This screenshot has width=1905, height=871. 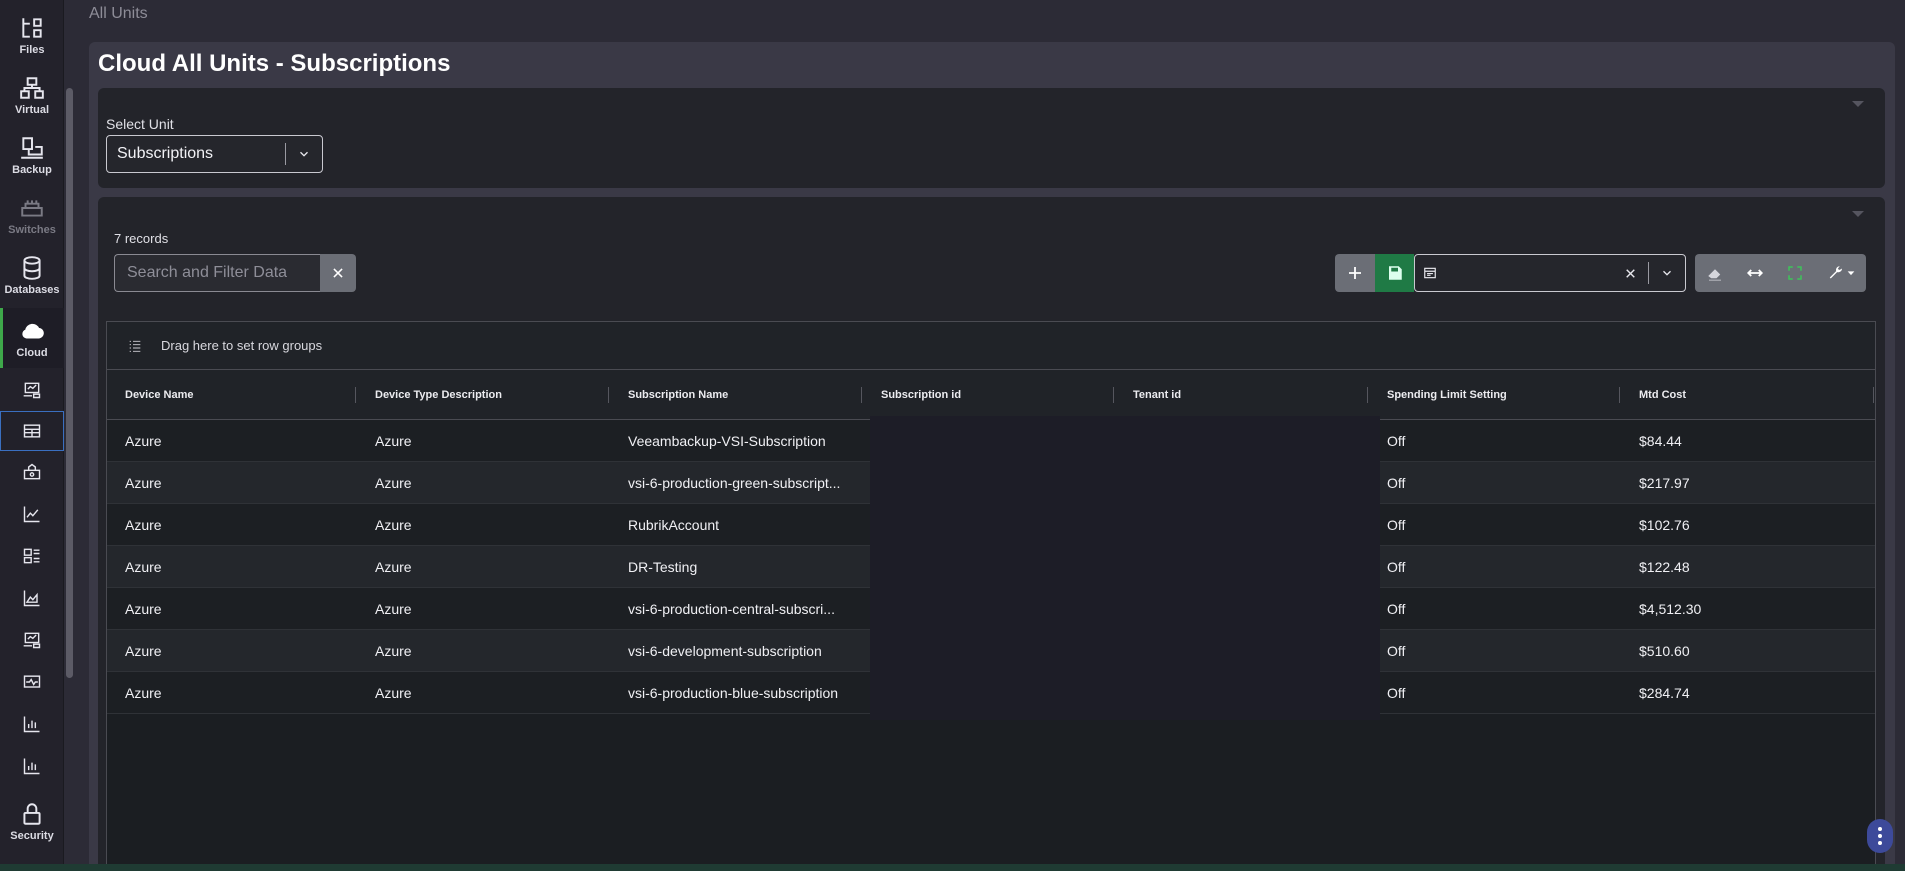 I want to click on add-button, so click(x=1355, y=273).